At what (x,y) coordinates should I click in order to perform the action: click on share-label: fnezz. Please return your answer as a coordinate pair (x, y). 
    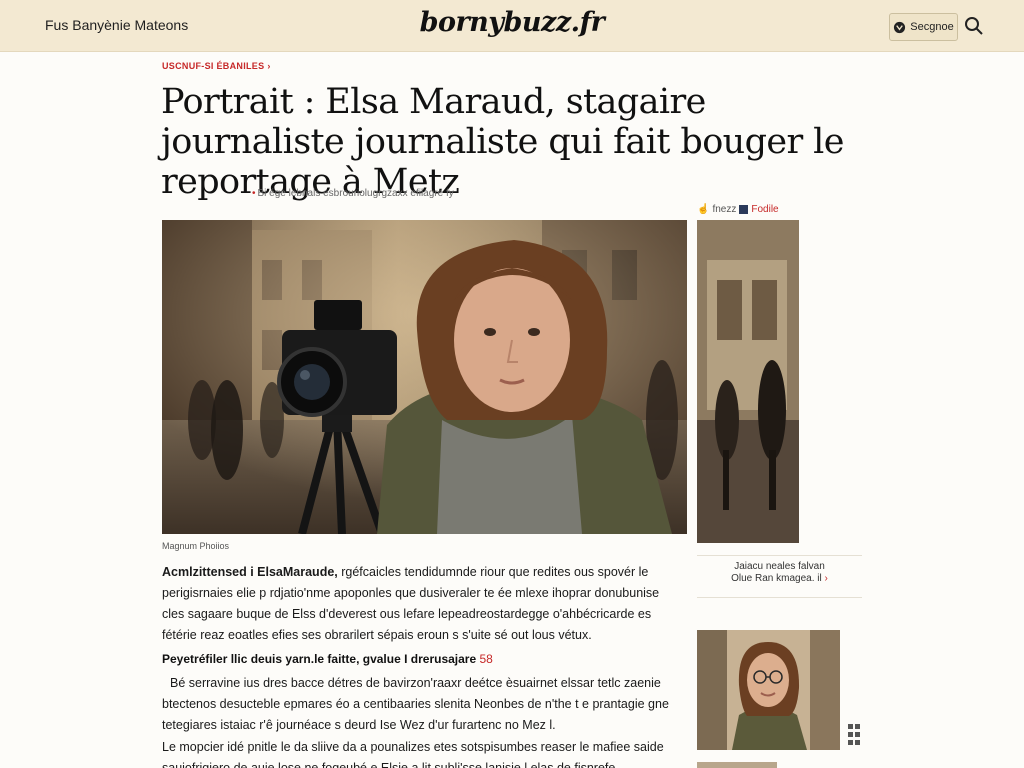
    Looking at the image, I should click on (724, 209).